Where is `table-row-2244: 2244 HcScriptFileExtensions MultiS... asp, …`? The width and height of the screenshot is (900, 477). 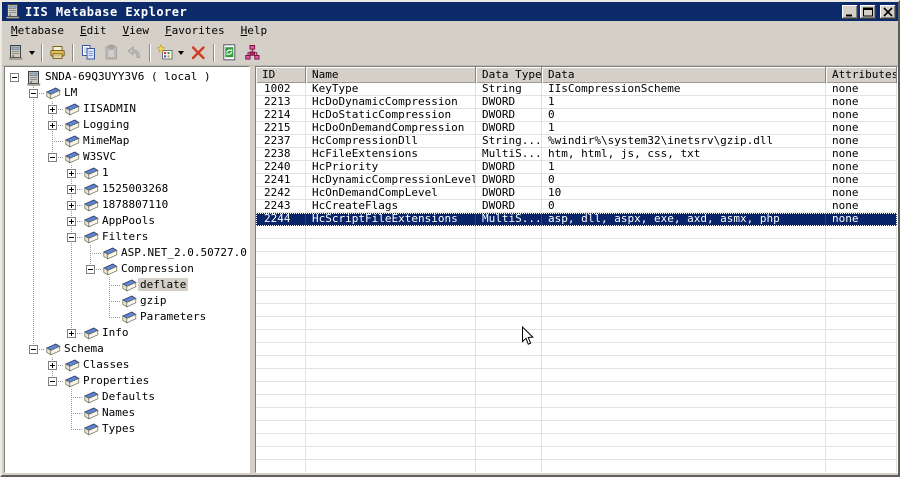
table-row-2244: 2244 HcScriptFileExtensions MultiS... asp, … is located at coordinates (576, 219).